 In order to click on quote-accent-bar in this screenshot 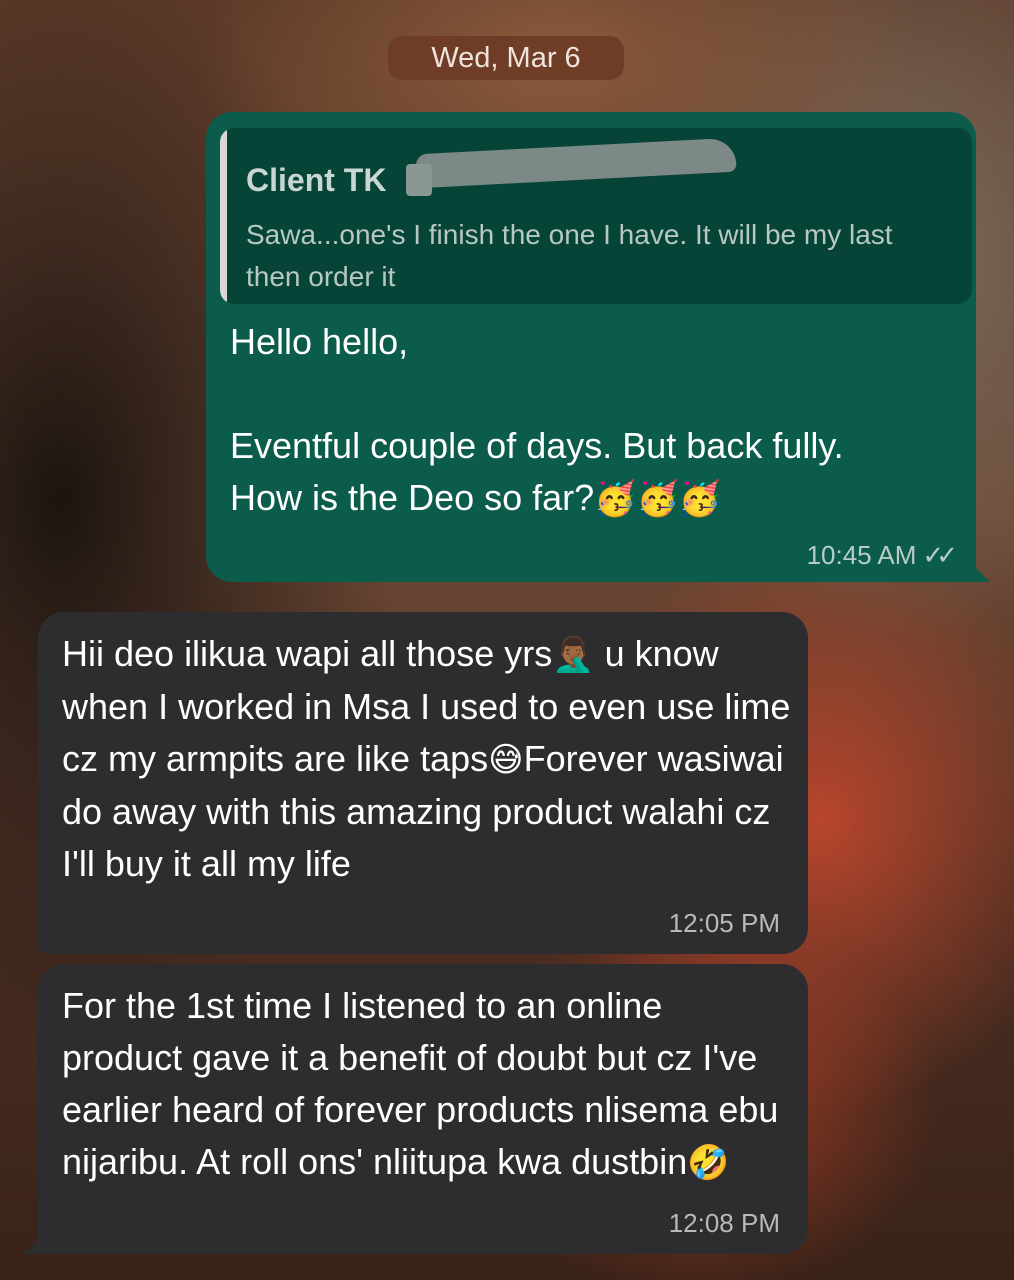, I will do `click(223, 216)`.